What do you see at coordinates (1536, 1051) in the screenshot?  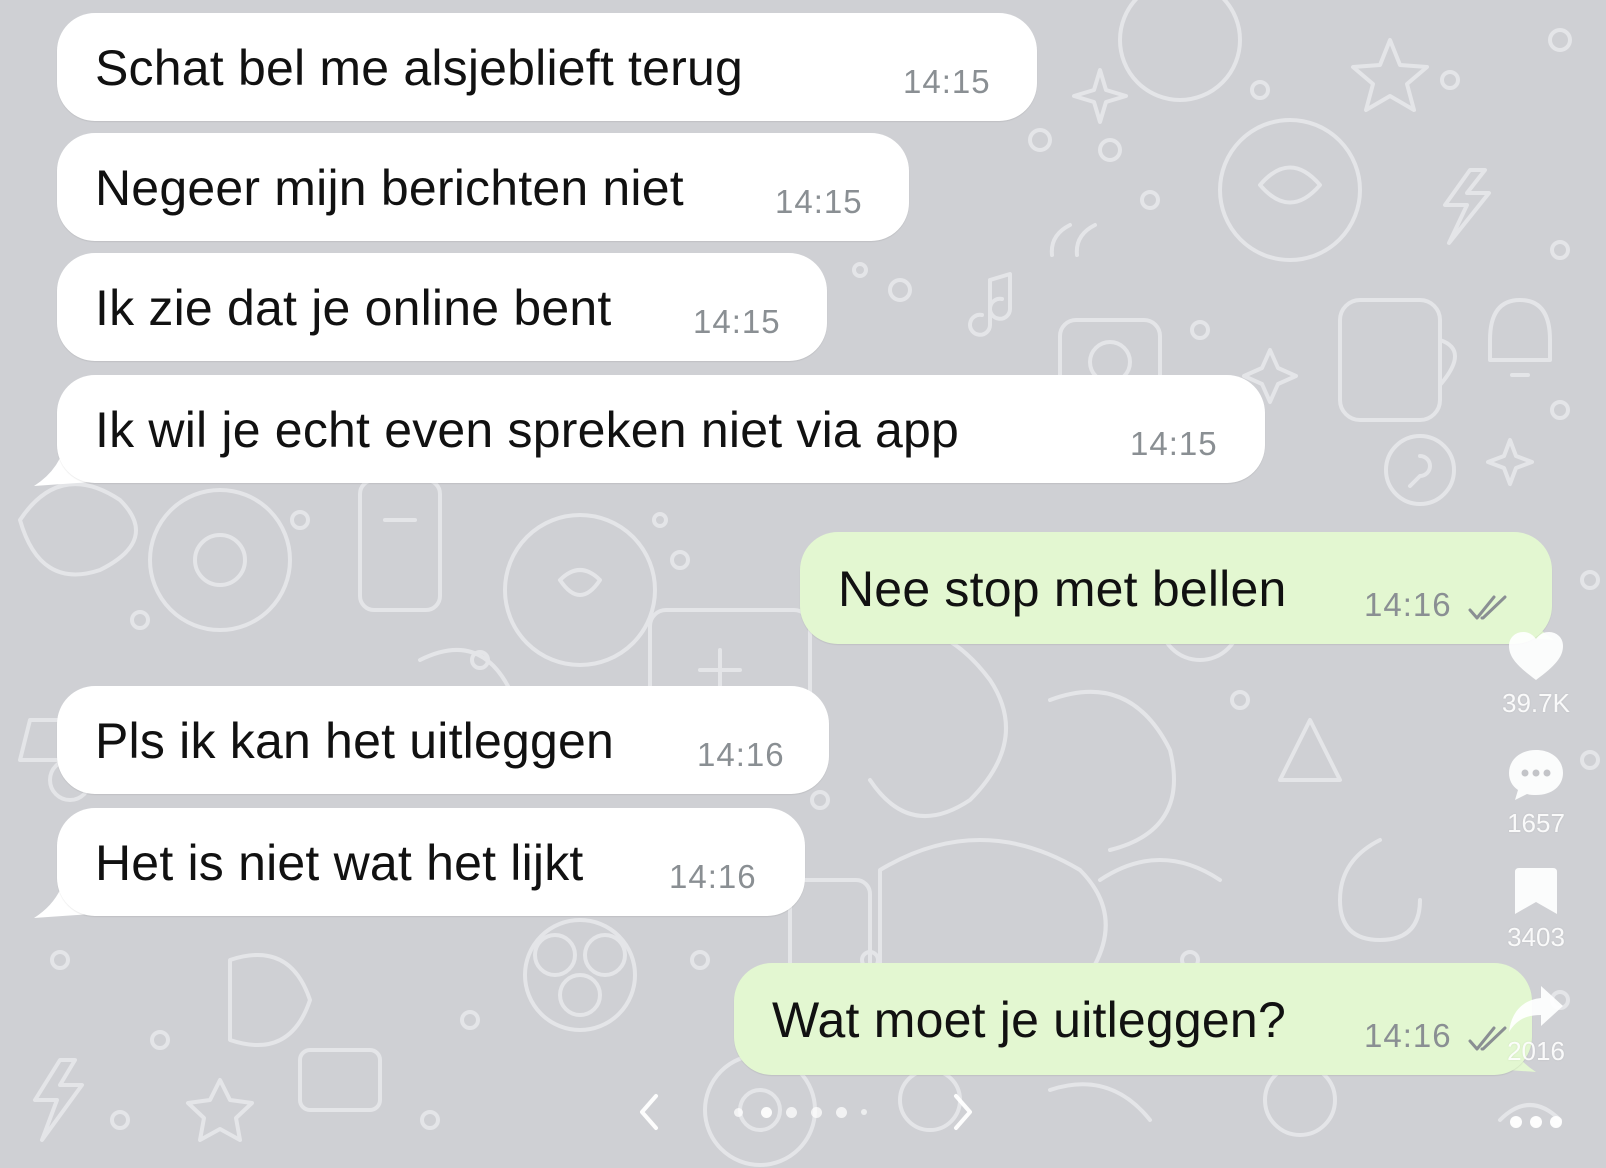 I see `share-count: 2016` at bounding box center [1536, 1051].